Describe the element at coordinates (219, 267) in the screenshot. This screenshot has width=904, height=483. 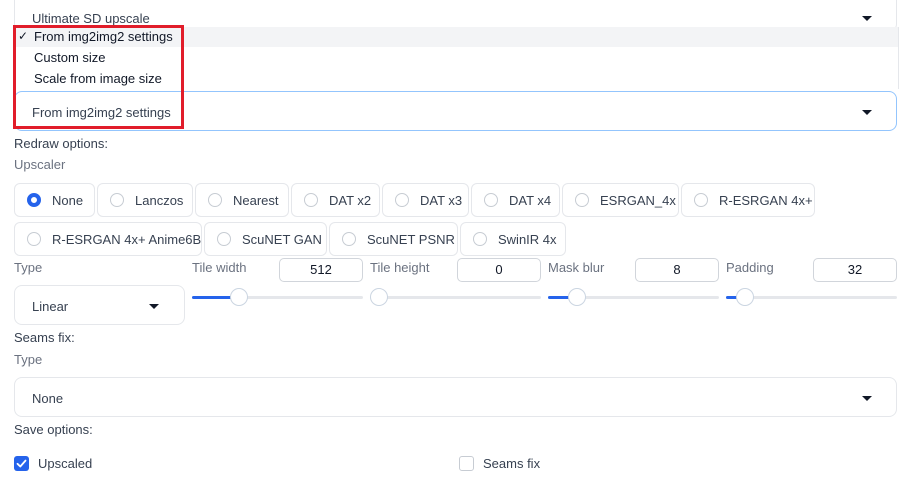
I see `tile-width-label: Tile width` at that location.